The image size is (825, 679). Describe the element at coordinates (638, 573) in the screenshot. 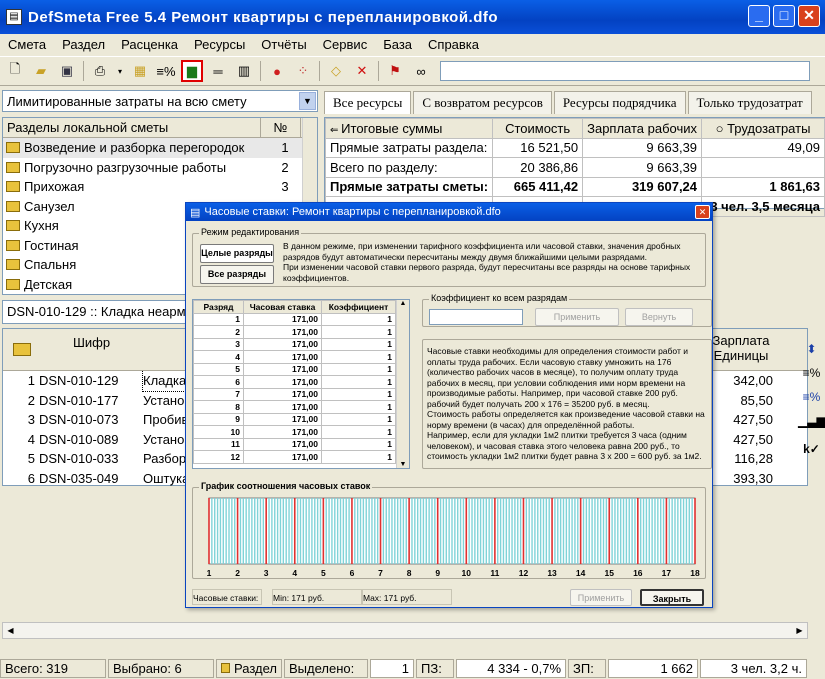

I see `chart-tick-label: 16` at that location.